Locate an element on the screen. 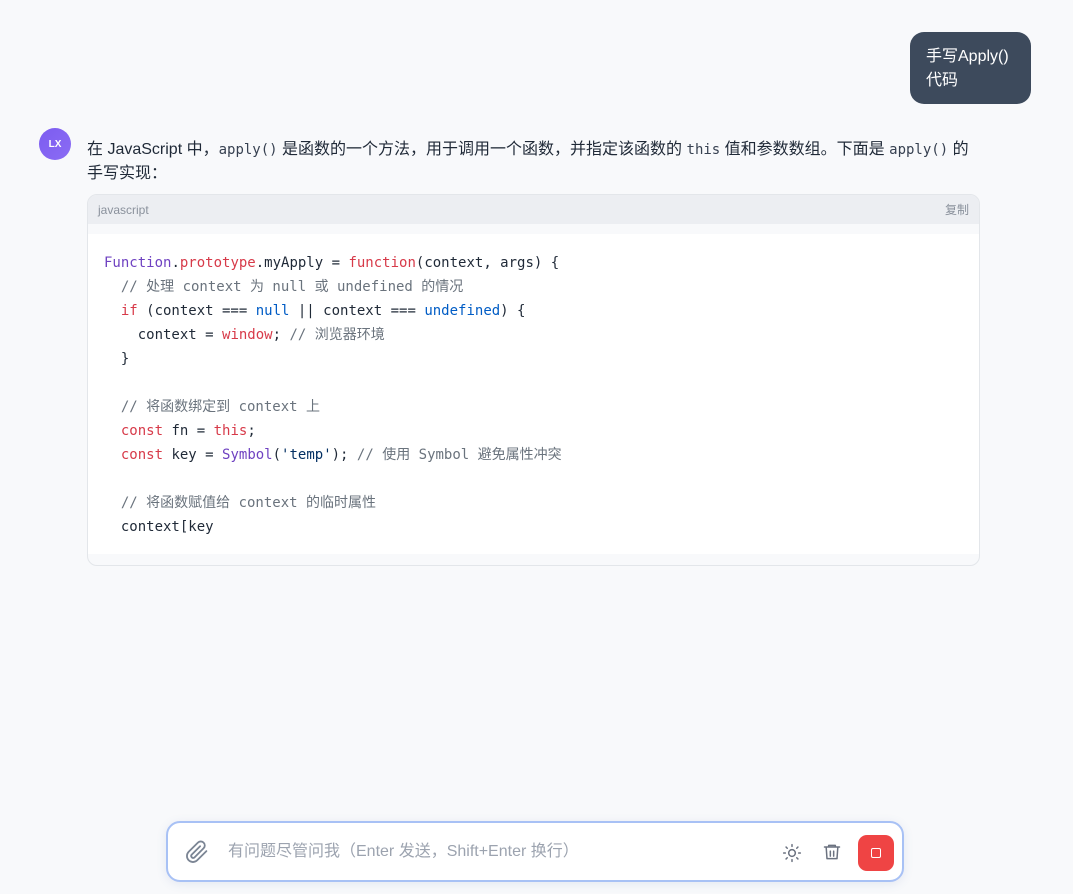 Image resolution: width=1073 pixels, height=894 pixels. code-token: // 将函数绑定到 context 上 is located at coordinates (212, 407).